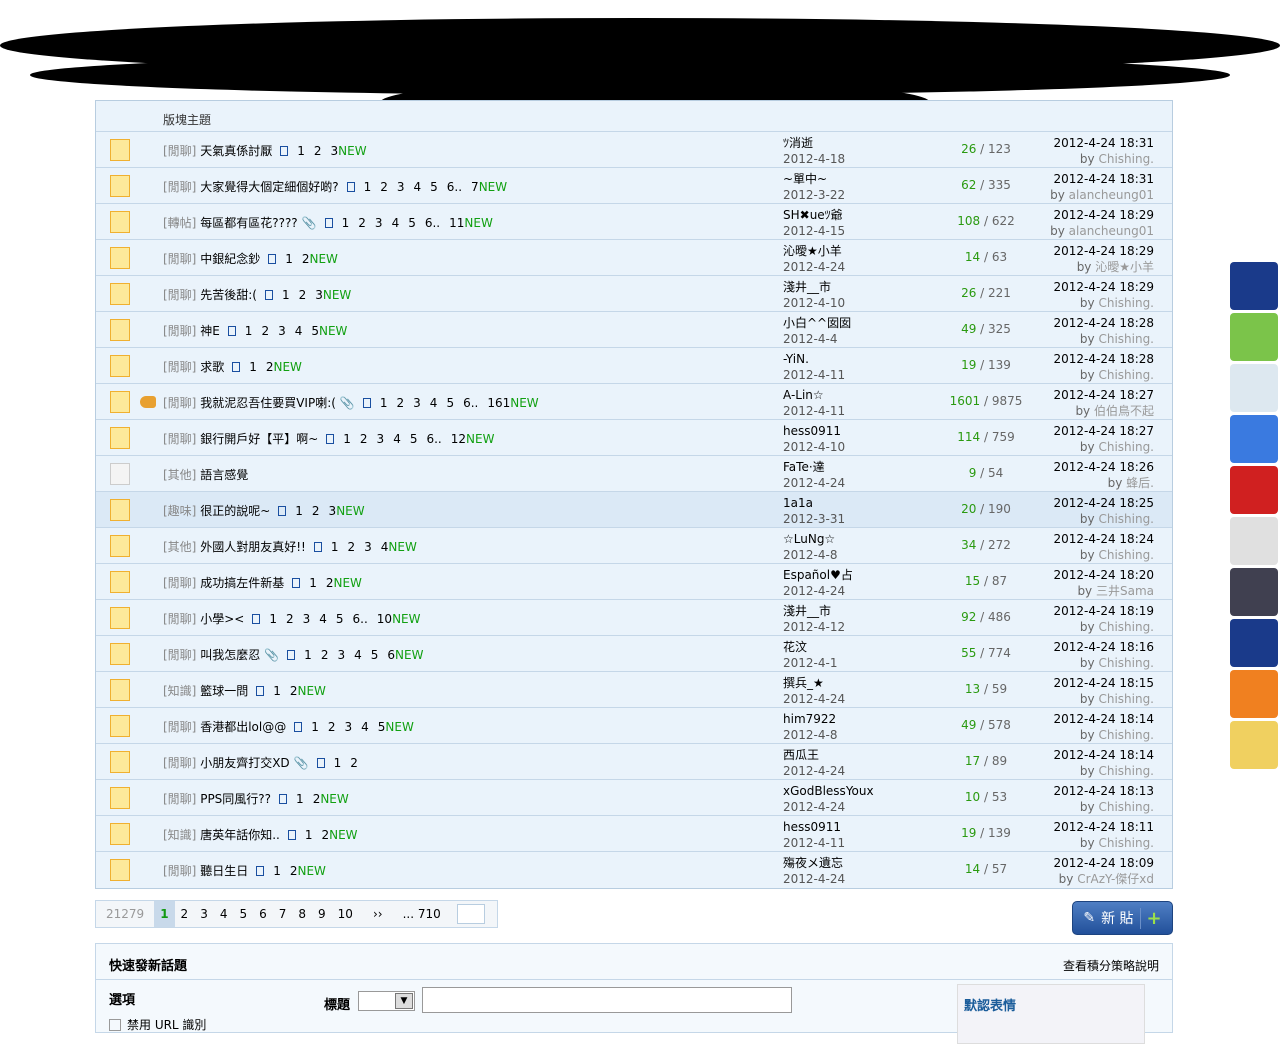 Image resolution: width=1280 pixels, height=1044 pixels. What do you see at coordinates (378, 914) in the screenshot?
I see `page-next: ››` at bounding box center [378, 914].